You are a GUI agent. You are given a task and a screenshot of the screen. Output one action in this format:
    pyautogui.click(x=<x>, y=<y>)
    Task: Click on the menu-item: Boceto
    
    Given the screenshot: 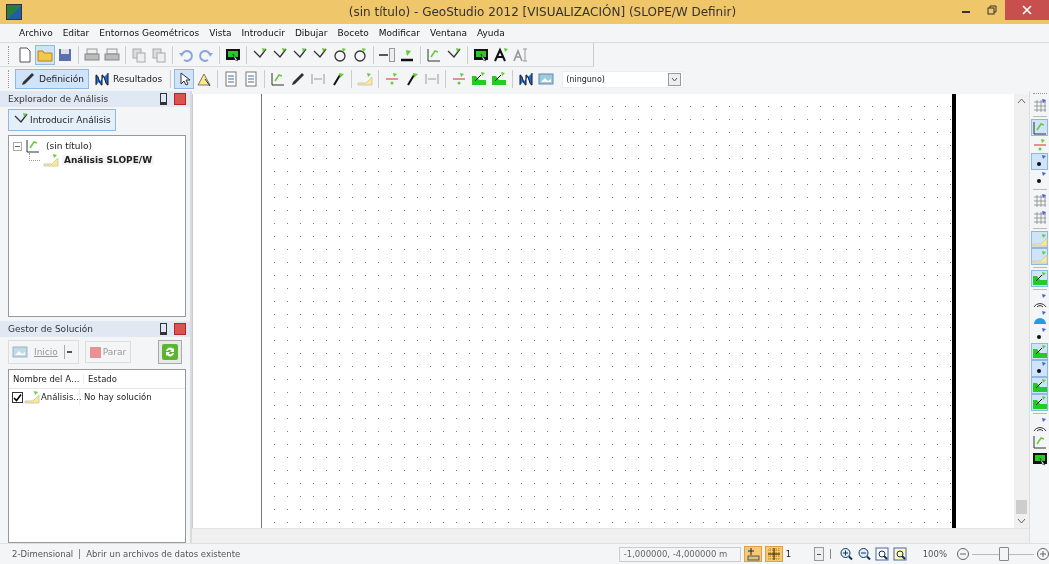 What is the action you would take?
    pyautogui.click(x=353, y=33)
    